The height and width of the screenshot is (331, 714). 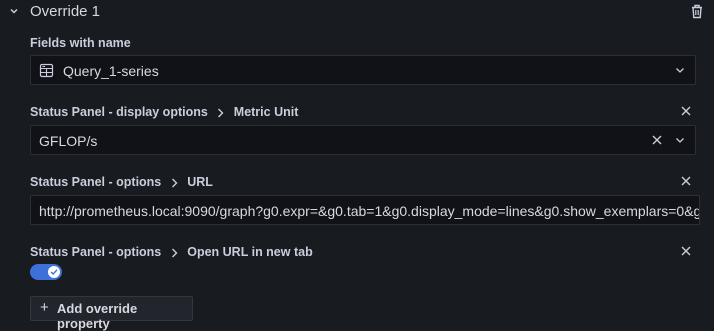 What do you see at coordinates (363, 70) in the screenshot?
I see `fields-with-name-select: Query_1-series` at bounding box center [363, 70].